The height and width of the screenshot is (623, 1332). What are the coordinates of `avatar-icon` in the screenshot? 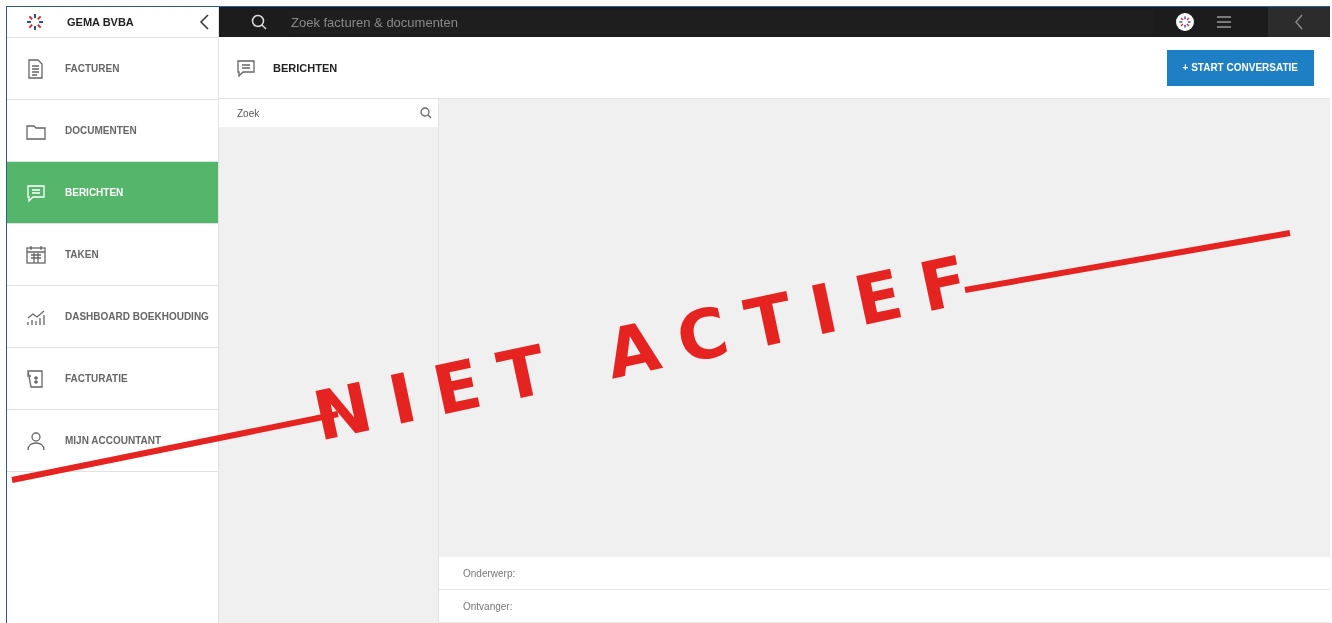 It's located at (1185, 22).